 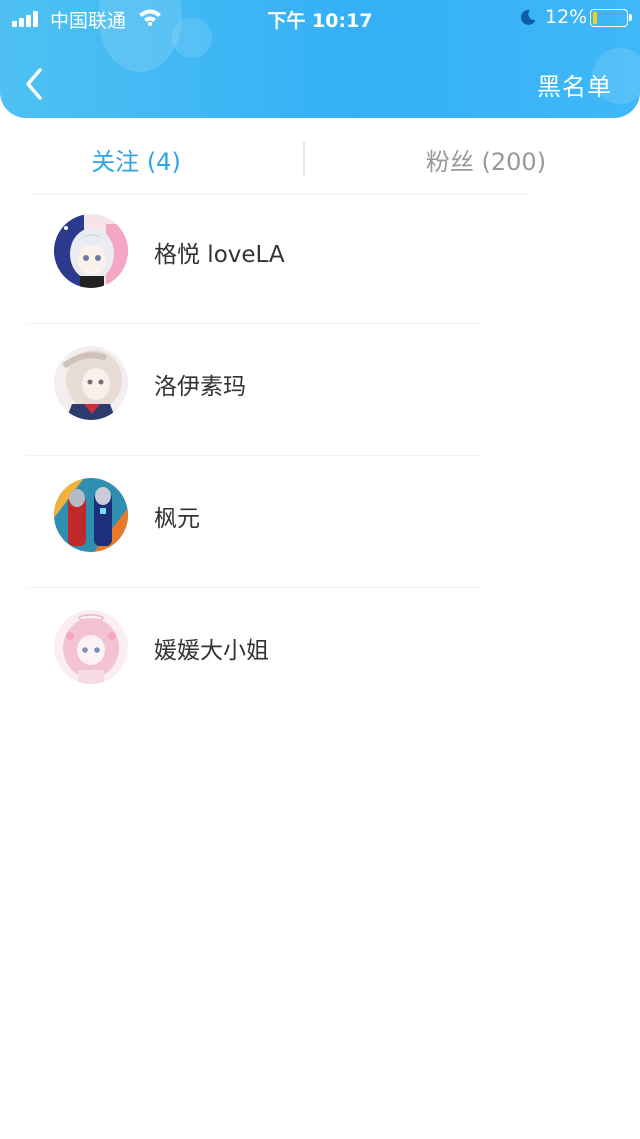 I want to click on status-time: 下午 10:17, so click(x=320, y=21).